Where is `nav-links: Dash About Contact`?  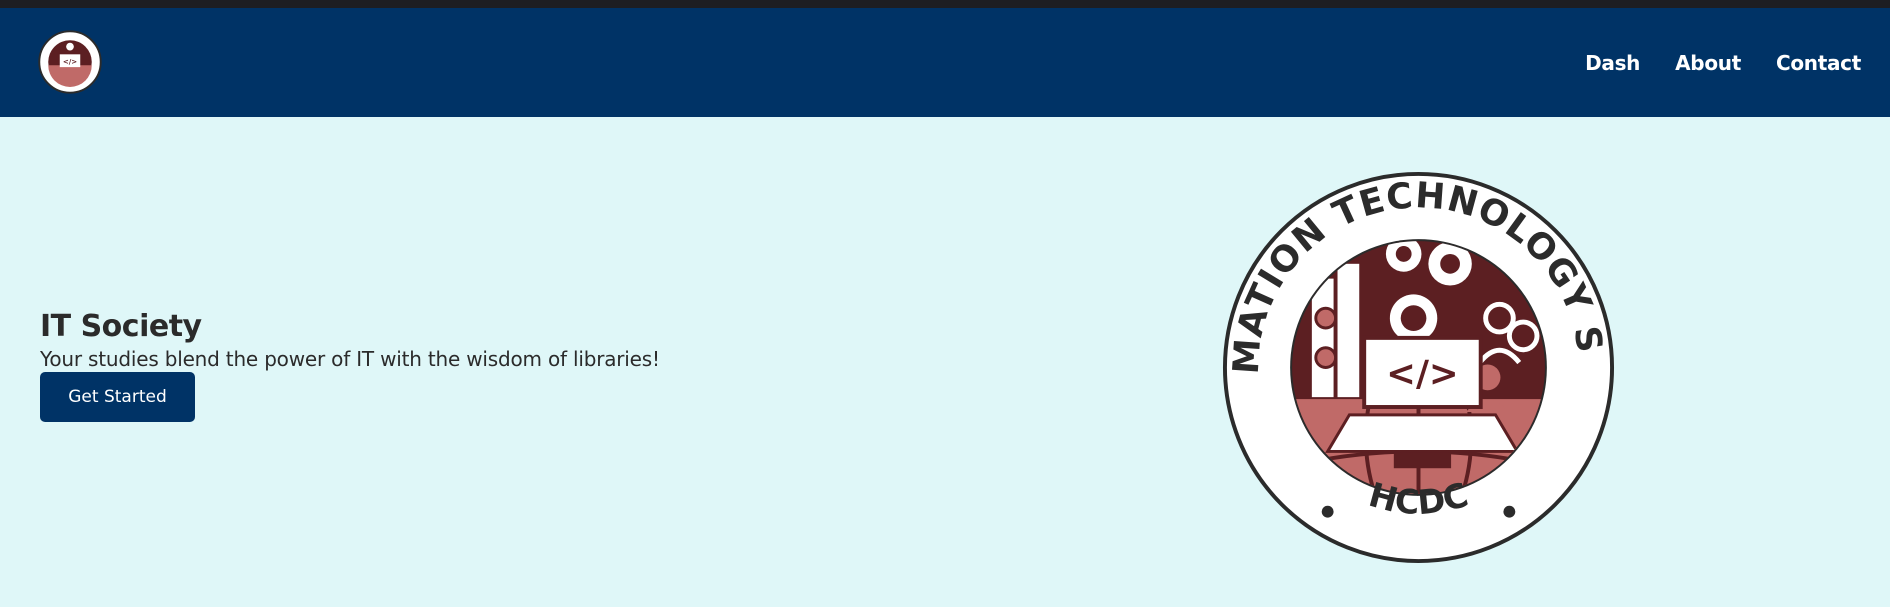
nav-links: Dash About Contact is located at coordinates (1723, 62).